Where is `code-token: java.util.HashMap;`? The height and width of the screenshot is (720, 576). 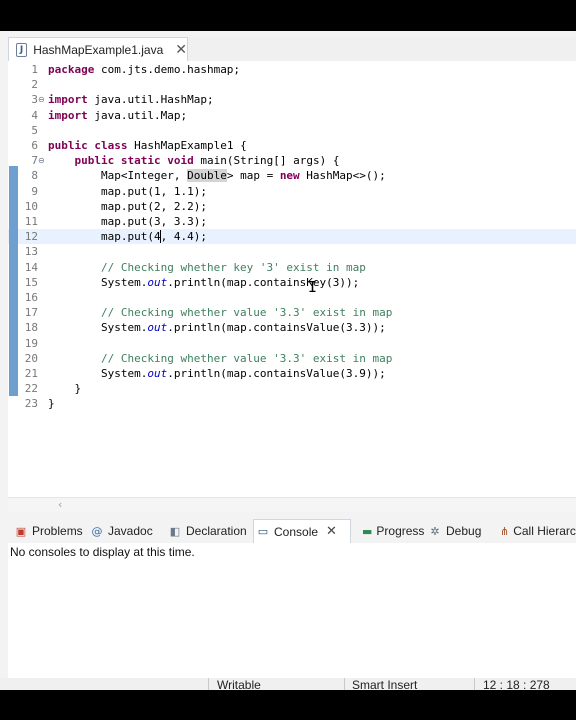 code-token: java.util.HashMap; is located at coordinates (150, 100).